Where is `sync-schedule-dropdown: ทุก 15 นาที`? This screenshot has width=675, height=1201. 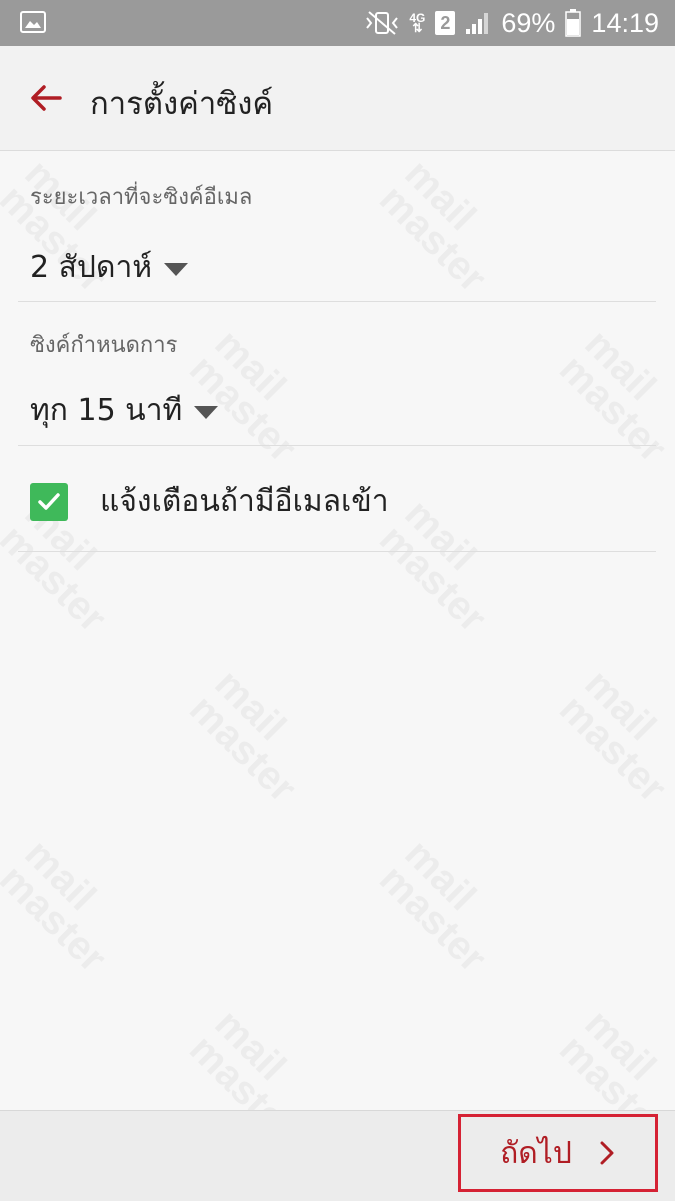
sync-schedule-dropdown: ทุก 15 นาที is located at coordinates (124, 410).